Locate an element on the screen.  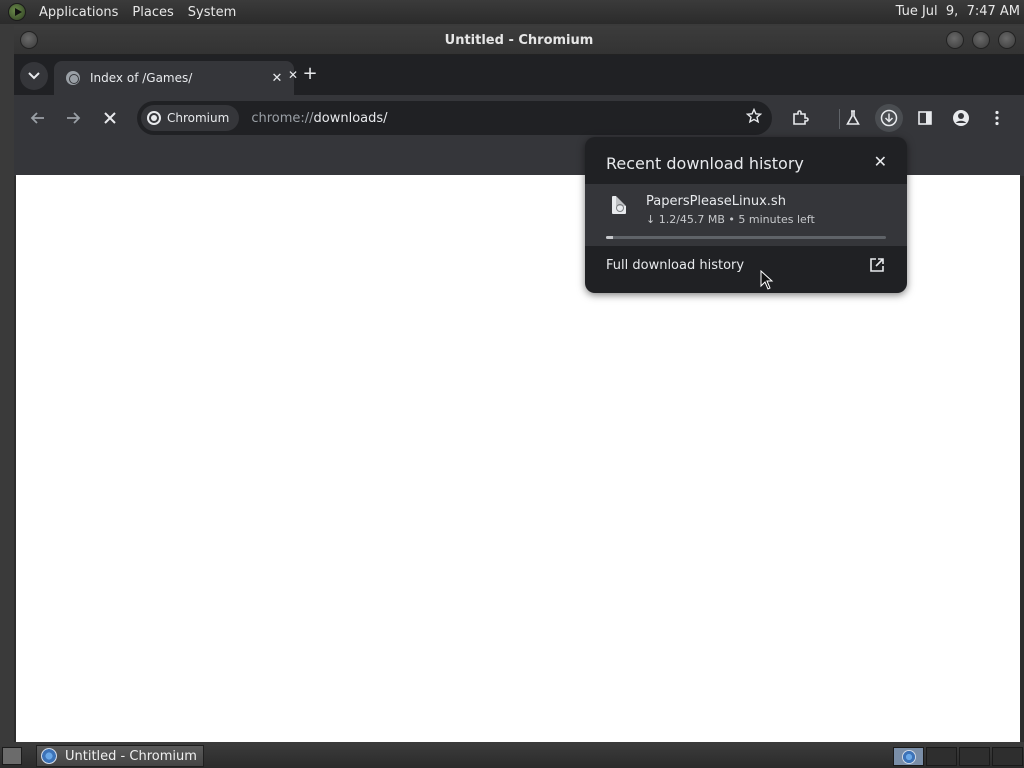
url-host: downloads/ is located at coordinates (350, 118).